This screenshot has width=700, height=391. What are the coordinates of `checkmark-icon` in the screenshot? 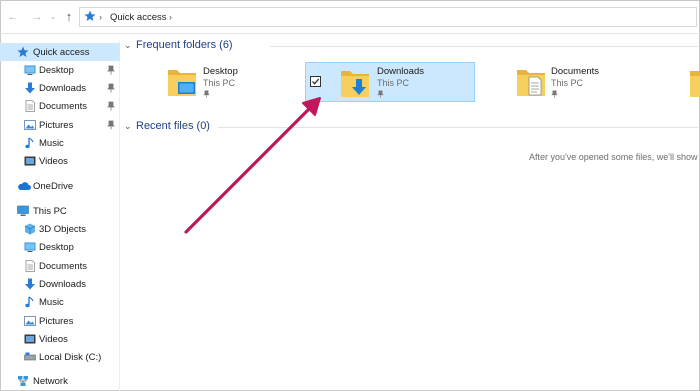 It's located at (316, 81).